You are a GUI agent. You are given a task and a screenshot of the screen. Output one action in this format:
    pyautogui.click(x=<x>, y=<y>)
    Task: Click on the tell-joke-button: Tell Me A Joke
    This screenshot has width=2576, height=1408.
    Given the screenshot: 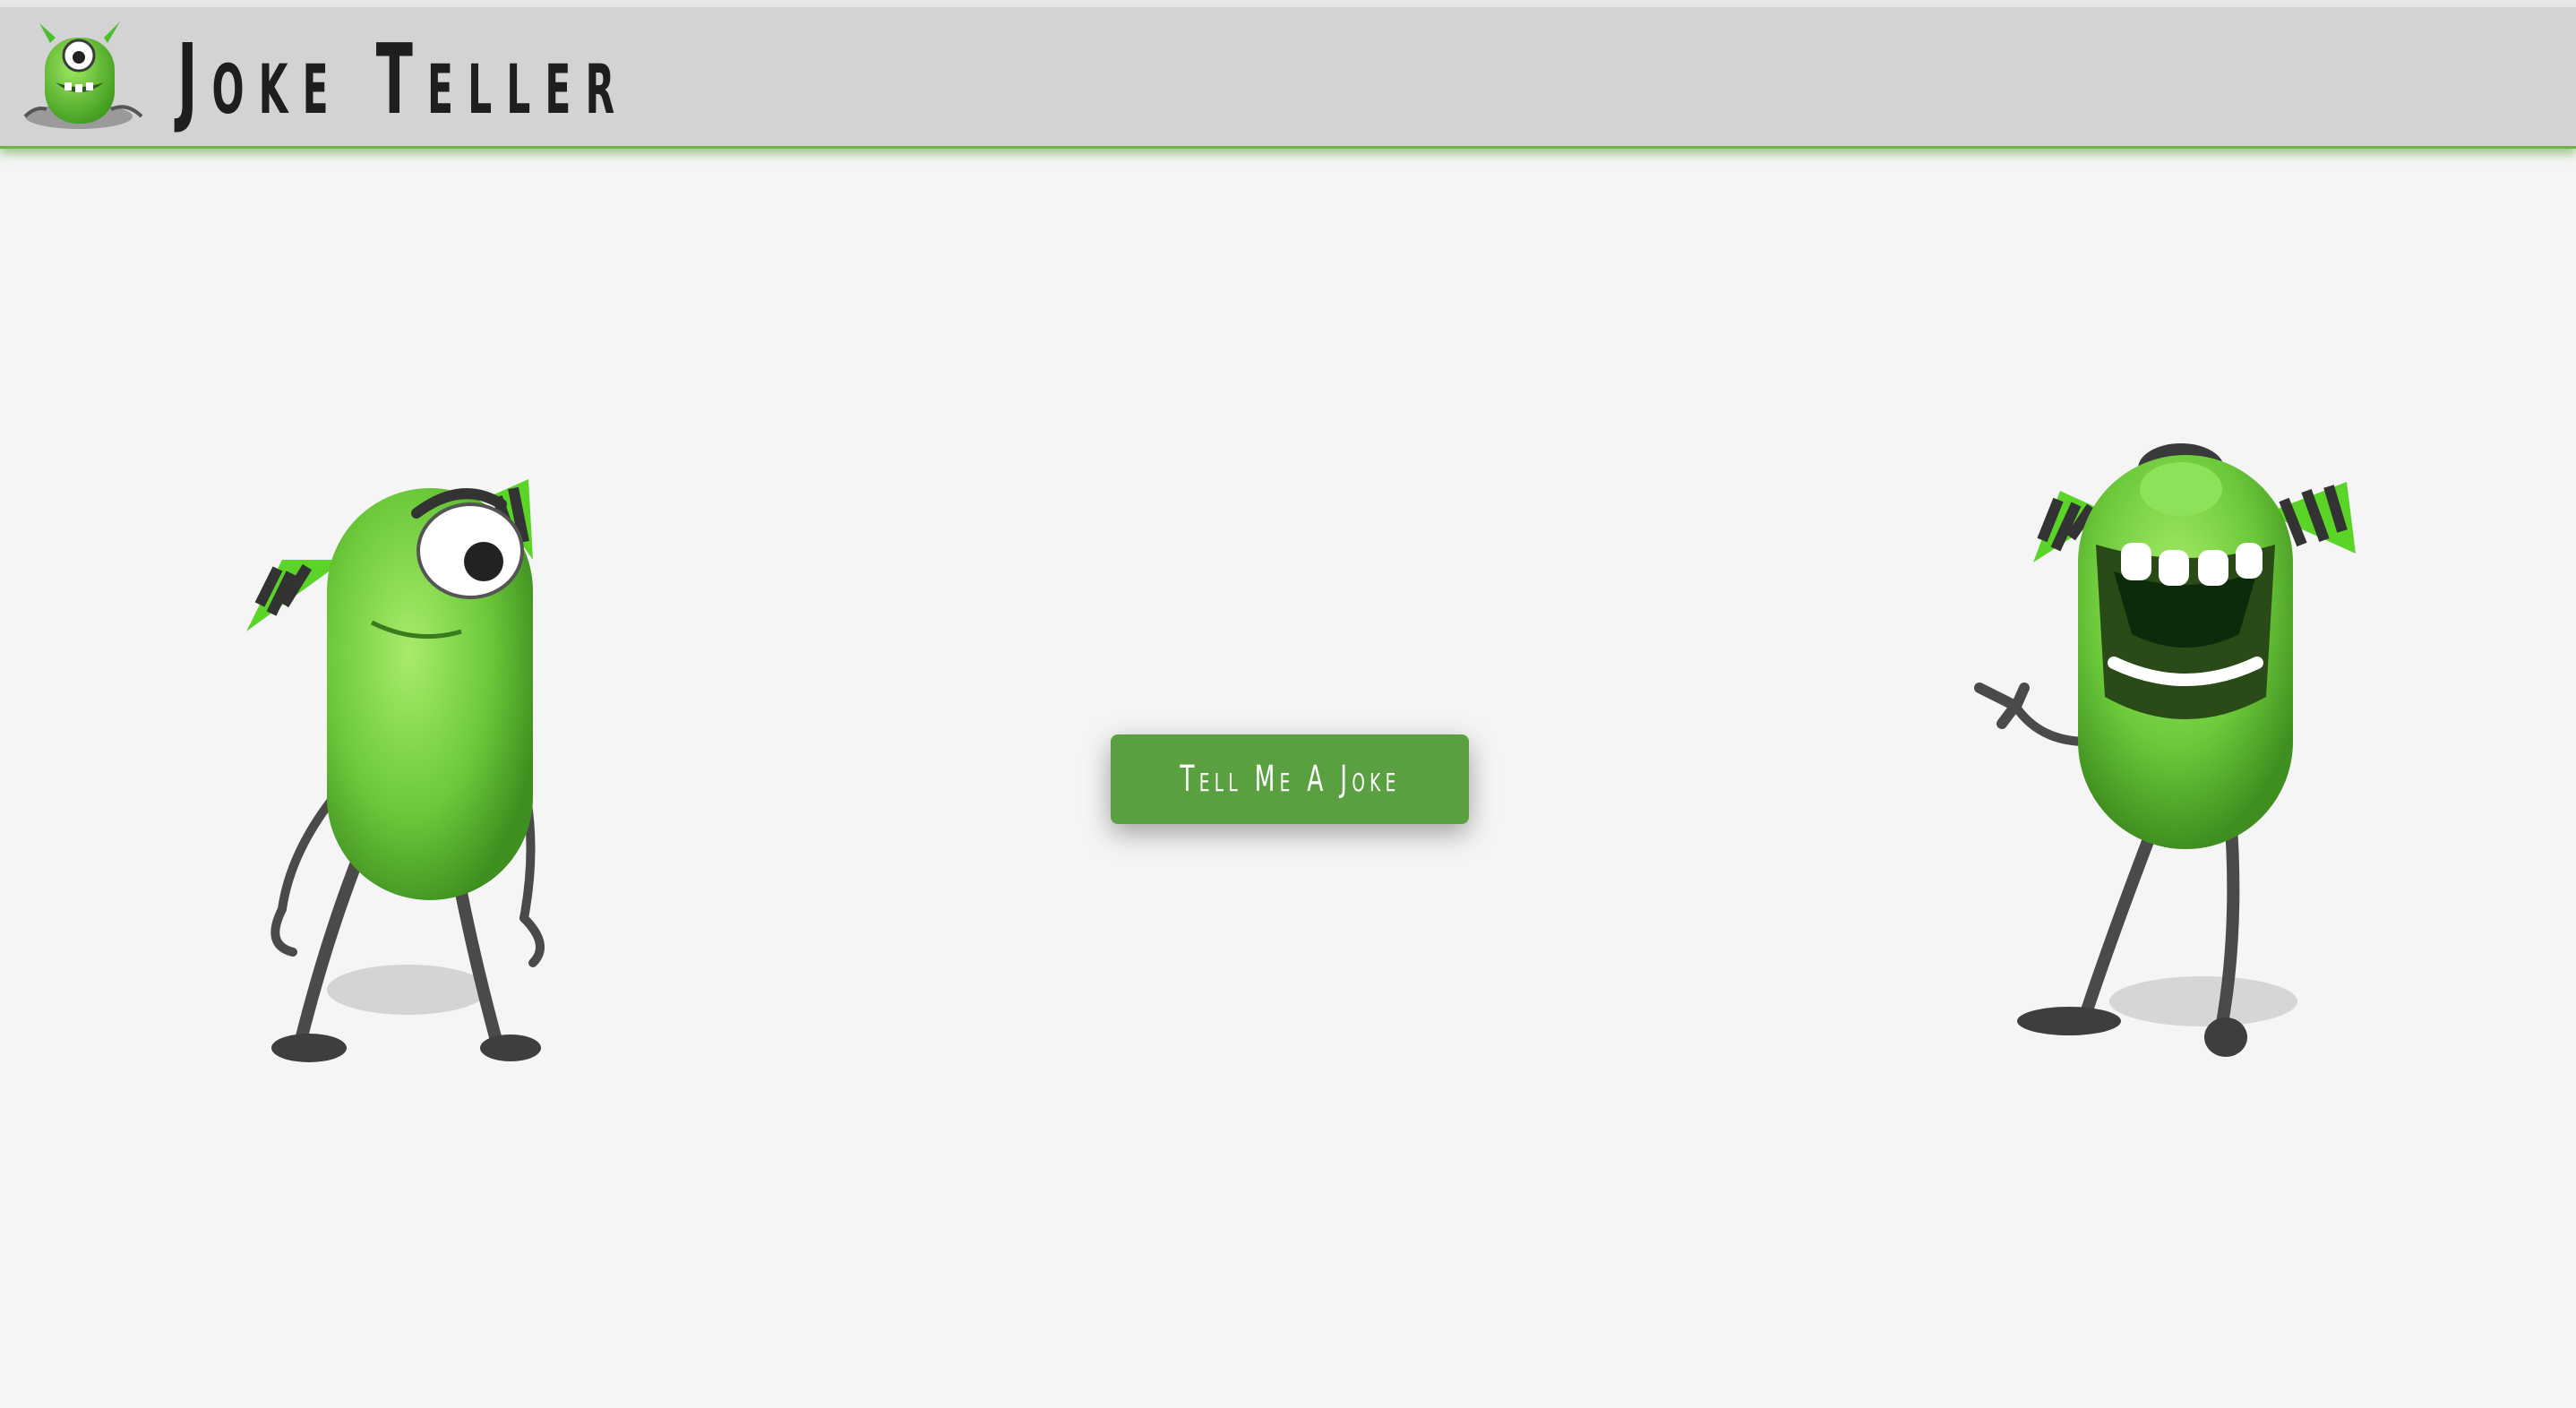 What is the action you would take?
    pyautogui.click(x=1290, y=779)
    